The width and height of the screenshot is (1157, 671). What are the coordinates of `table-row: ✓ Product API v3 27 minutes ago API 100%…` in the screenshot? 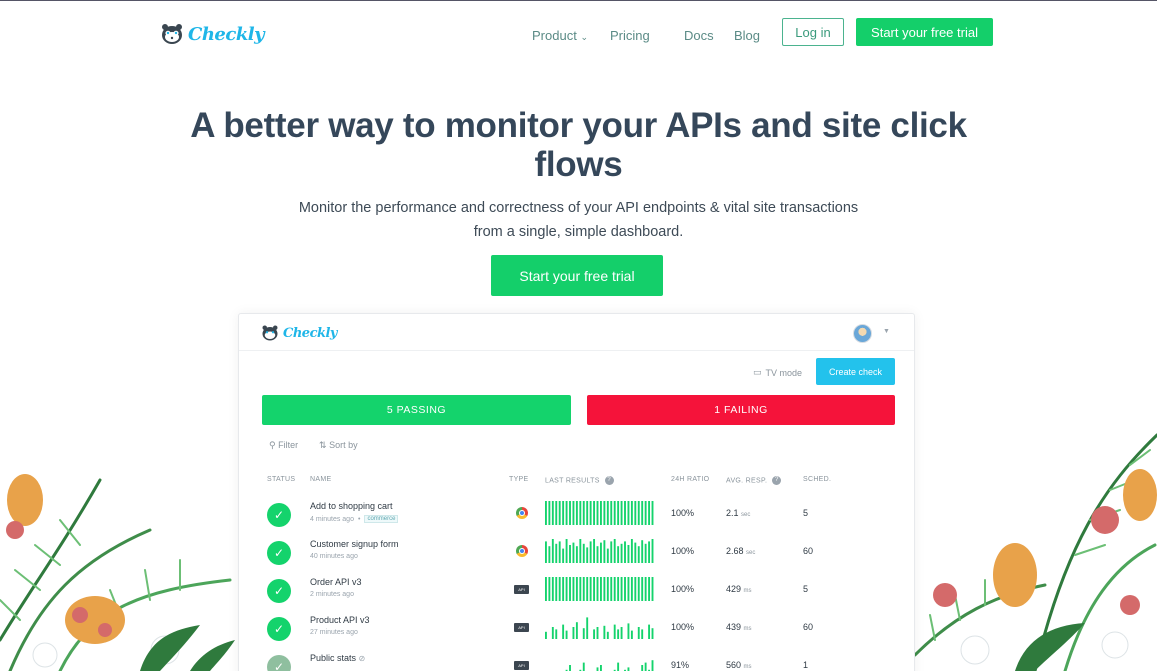 It's located at (576, 632).